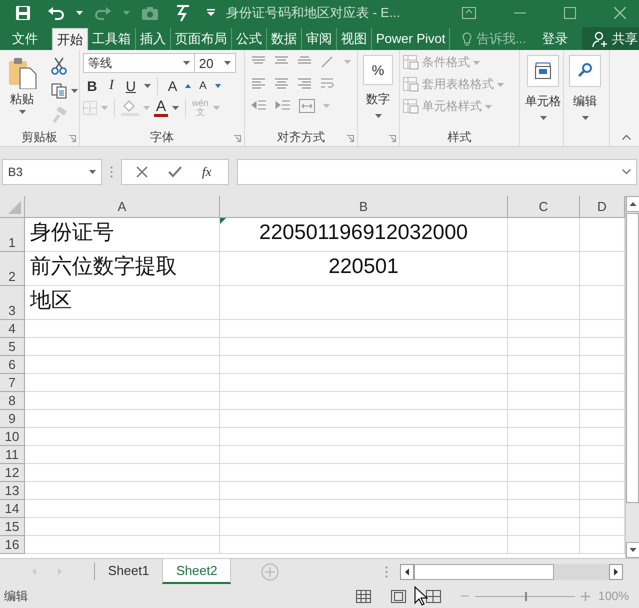  What do you see at coordinates (270, 571) in the screenshot?
I see `add-sheet-icon` at bounding box center [270, 571].